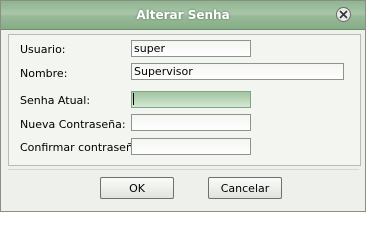 Image resolution: width=366 pixels, height=240 pixels. Describe the element at coordinates (55, 100) in the screenshot. I see `senha-atual-label: Senha Atual:` at that location.